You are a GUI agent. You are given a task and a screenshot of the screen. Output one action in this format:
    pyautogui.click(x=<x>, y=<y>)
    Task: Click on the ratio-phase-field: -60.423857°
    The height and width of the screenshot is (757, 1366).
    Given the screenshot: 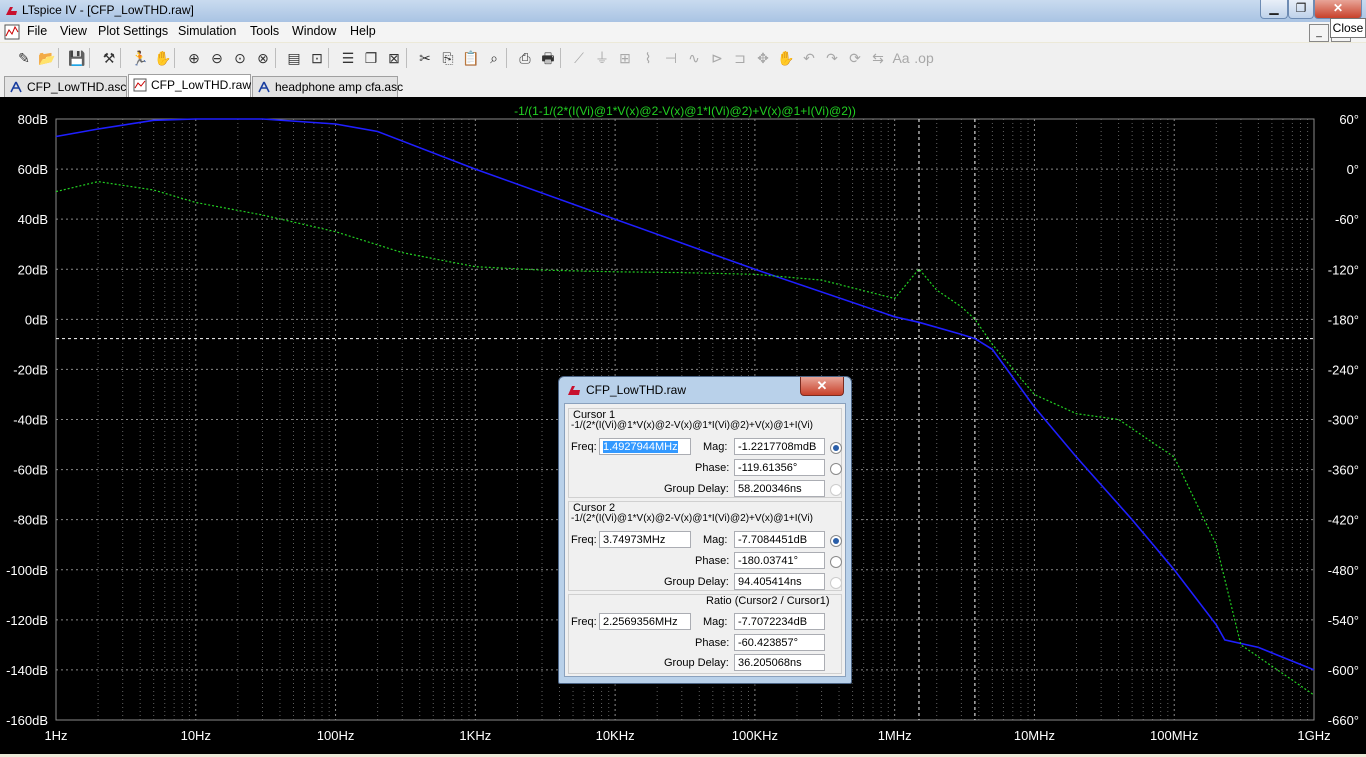 What is the action you would take?
    pyautogui.click(x=779, y=642)
    